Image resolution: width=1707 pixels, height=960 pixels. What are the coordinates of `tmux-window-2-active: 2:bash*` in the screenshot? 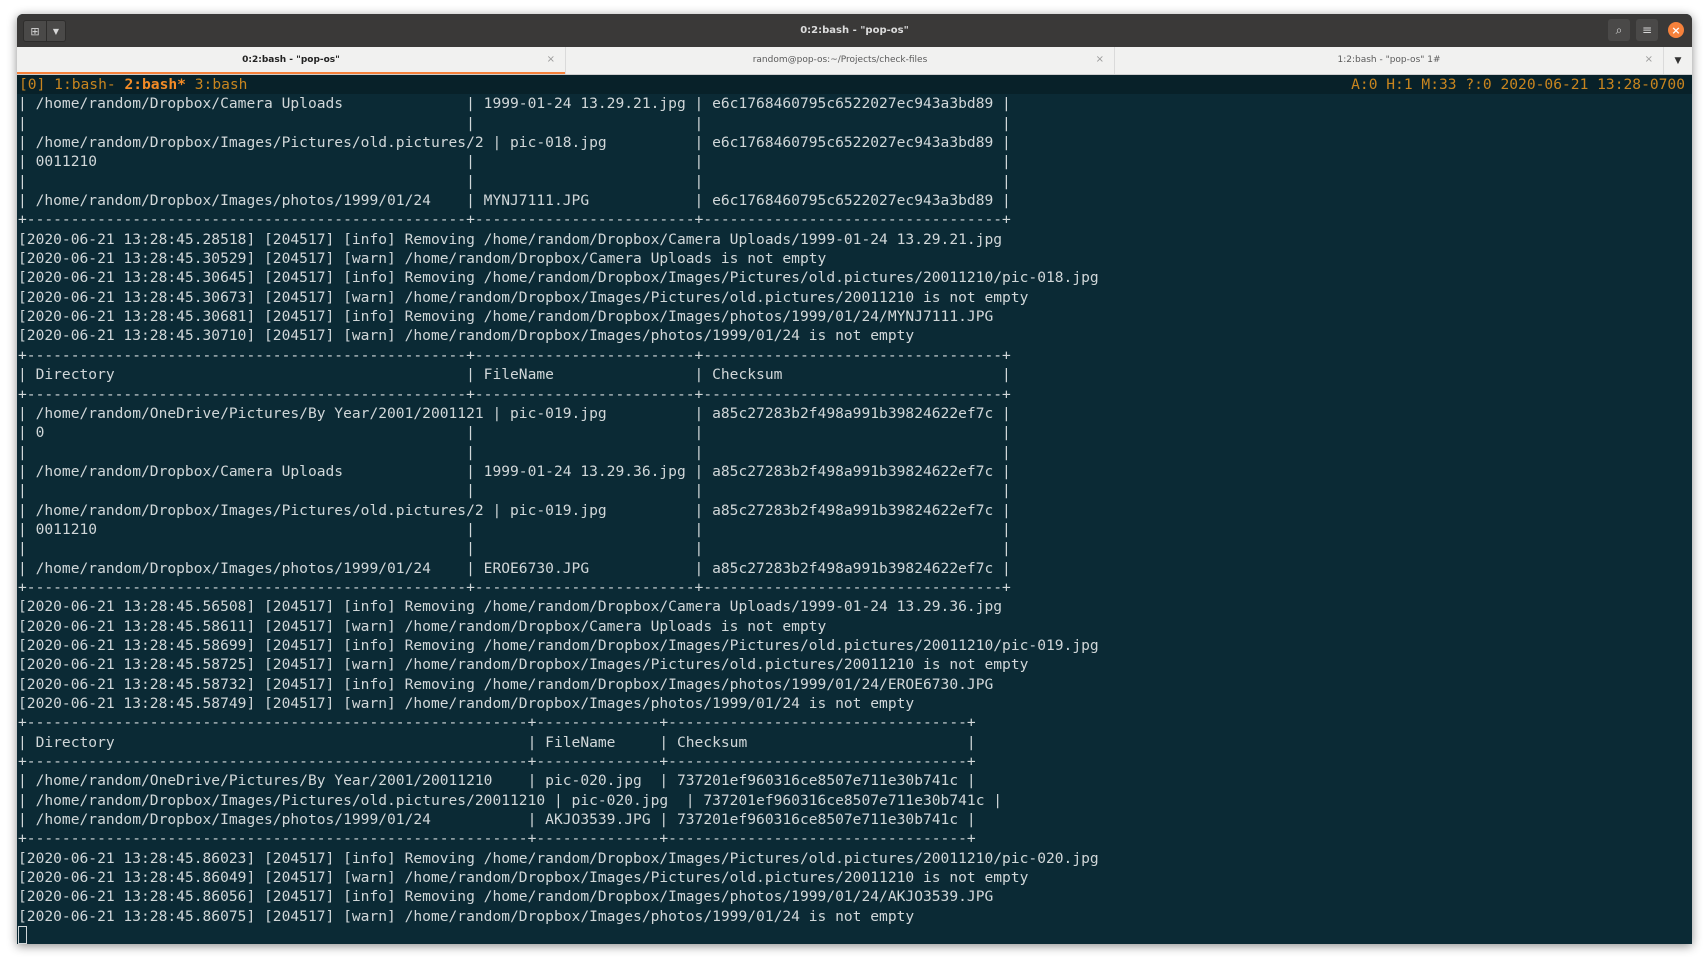 It's located at (155, 84).